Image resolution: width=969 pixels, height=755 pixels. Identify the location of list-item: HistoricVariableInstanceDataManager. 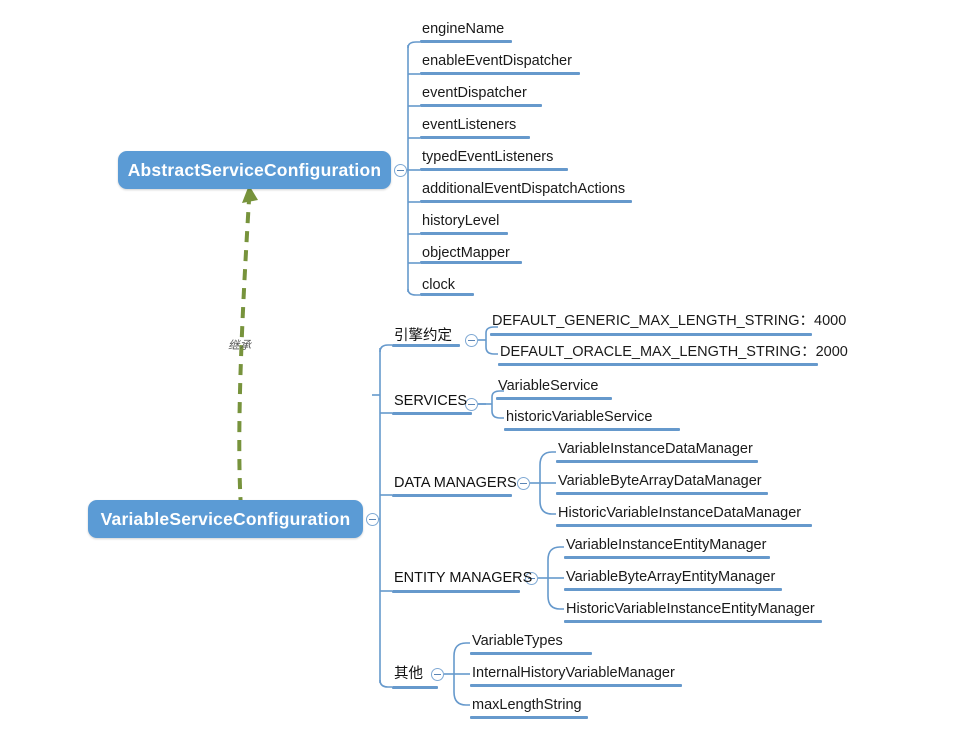
(679, 513).